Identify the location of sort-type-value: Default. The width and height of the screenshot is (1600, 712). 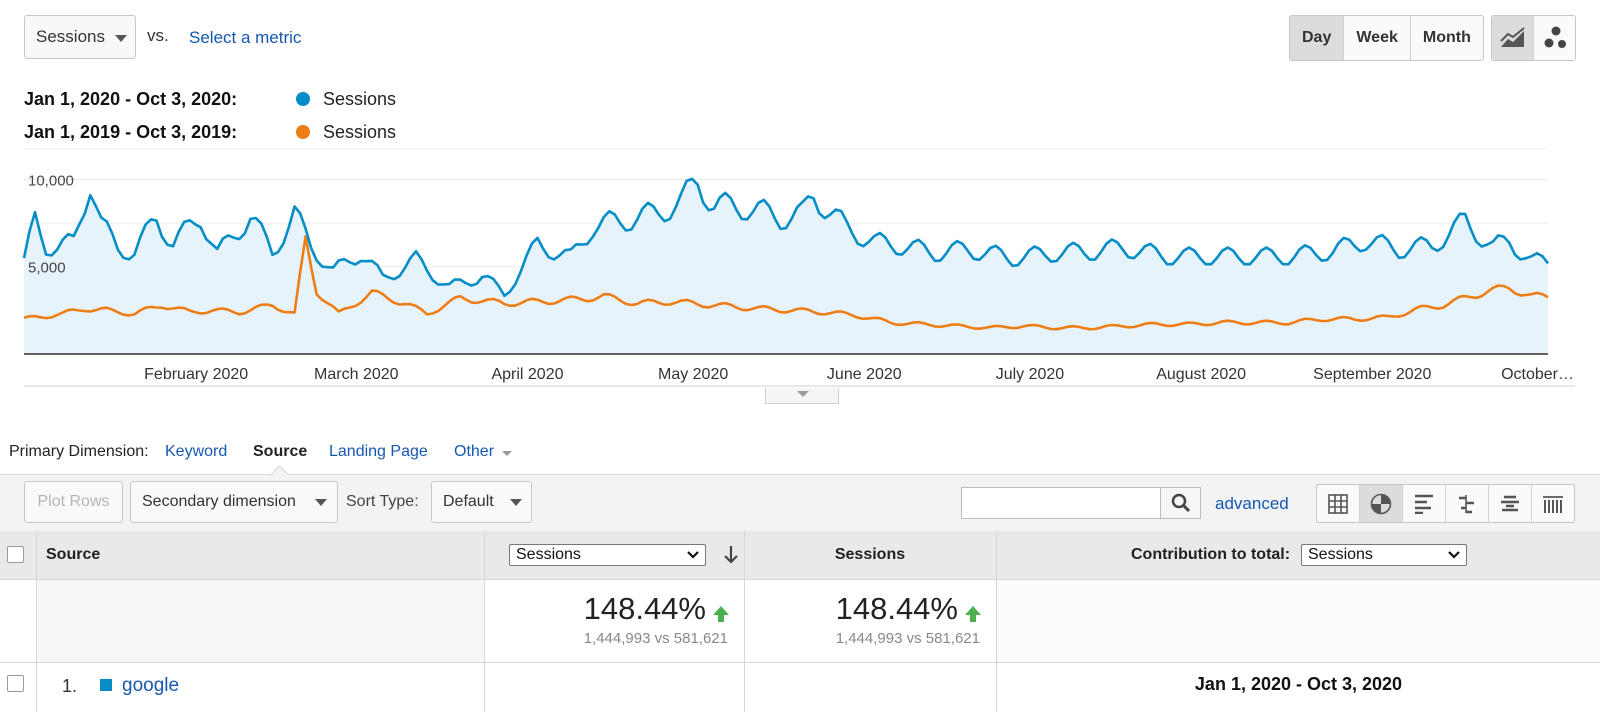
(468, 501).